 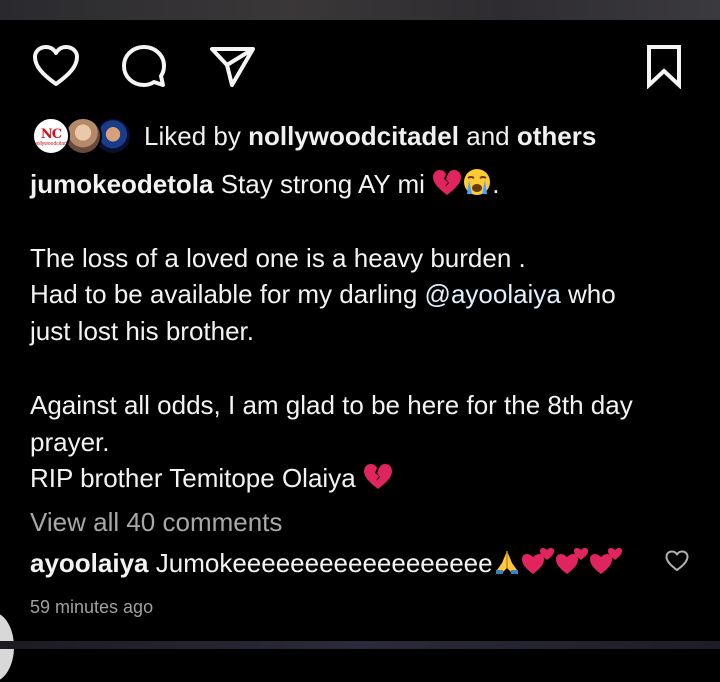 What do you see at coordinates (227, 294) in the screenshot?
I see `caption-para2-line2-prefix: Had to be available for my darling` at bounding box center [227, 294].